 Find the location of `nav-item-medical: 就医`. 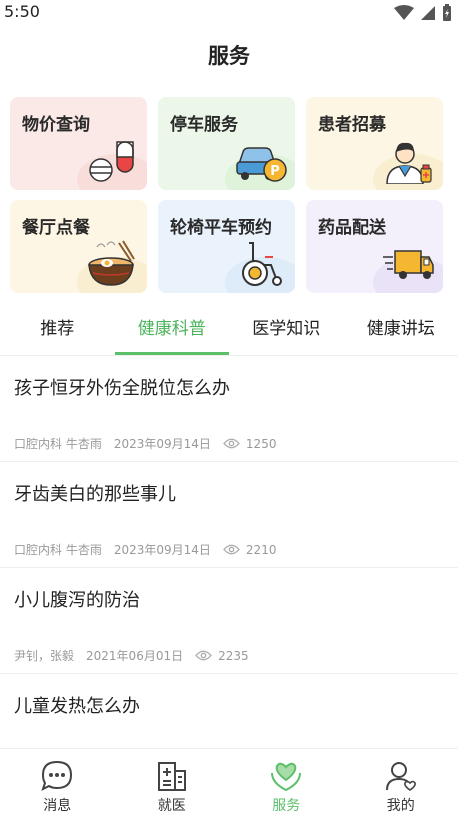

nav-item-medical: 就医 is located at coordinates (172, 784).